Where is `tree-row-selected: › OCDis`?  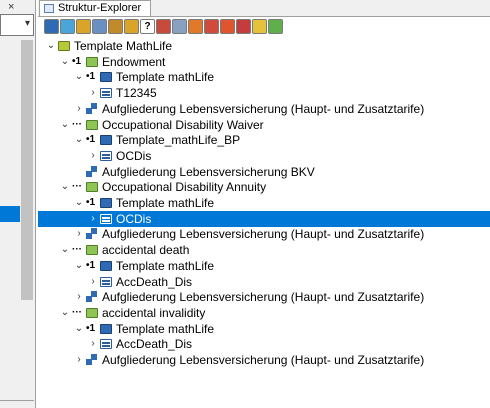
tree-row-selected: › OCDis is located at coordinates (264, 218).